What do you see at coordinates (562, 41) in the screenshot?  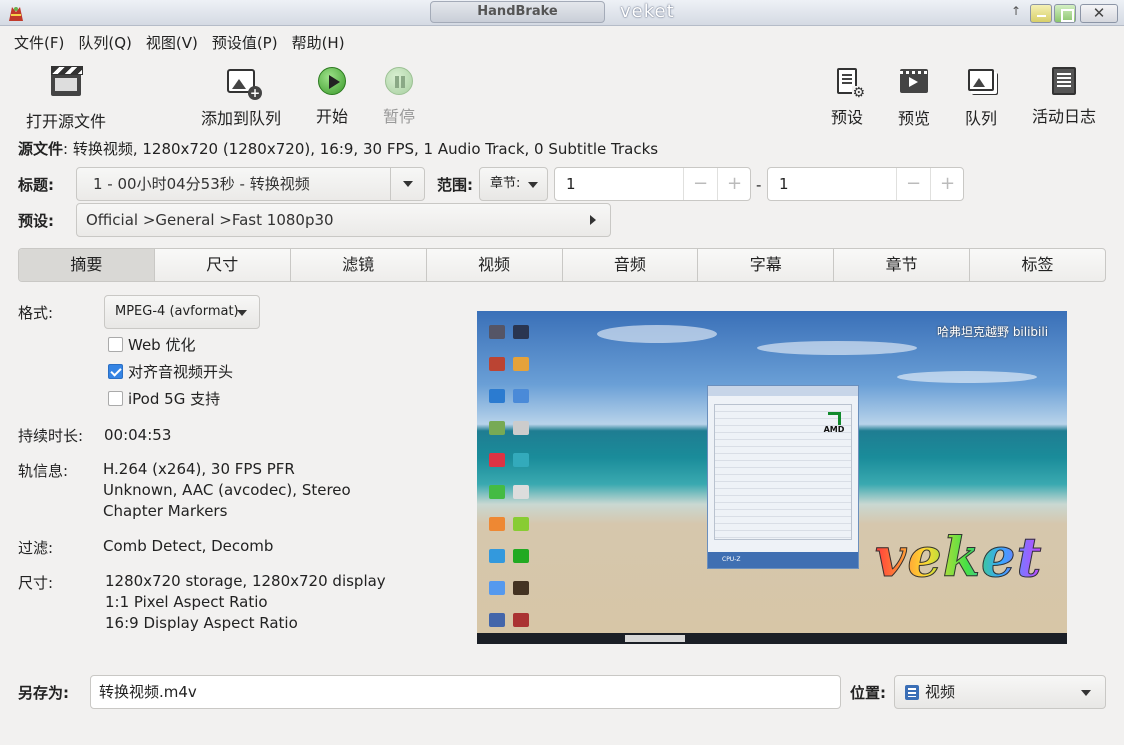 I see `menu-bar: 文件(F) 队列(Q) 视图(V) 预设值(P) 帮助(H)` at bounding box center [562, 41].